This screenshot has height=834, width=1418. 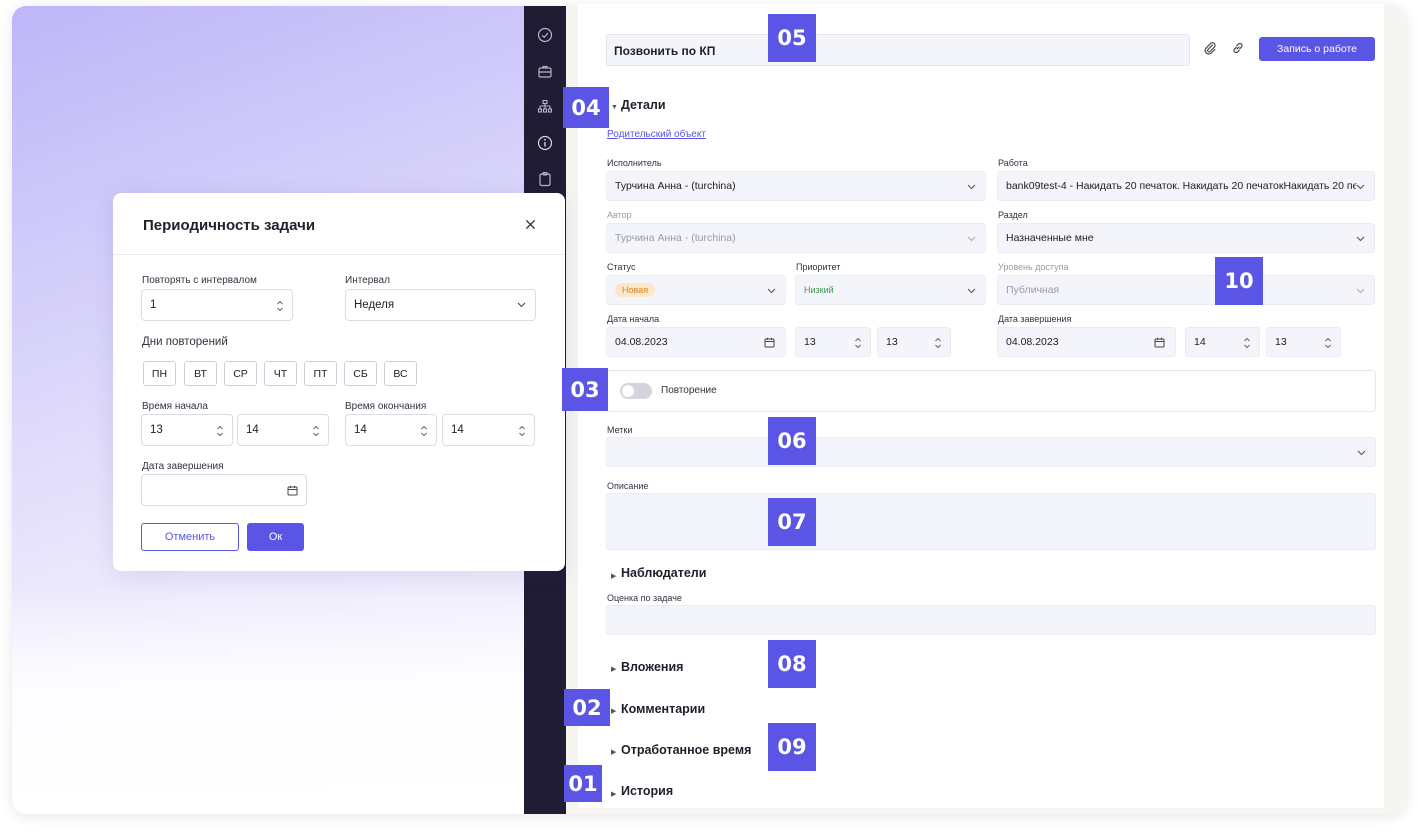 What do you see at coordinates (1033, 267) in the screenshot?
I see `access-level-label: Уровень доступа` at bounding box center [1033, 267].